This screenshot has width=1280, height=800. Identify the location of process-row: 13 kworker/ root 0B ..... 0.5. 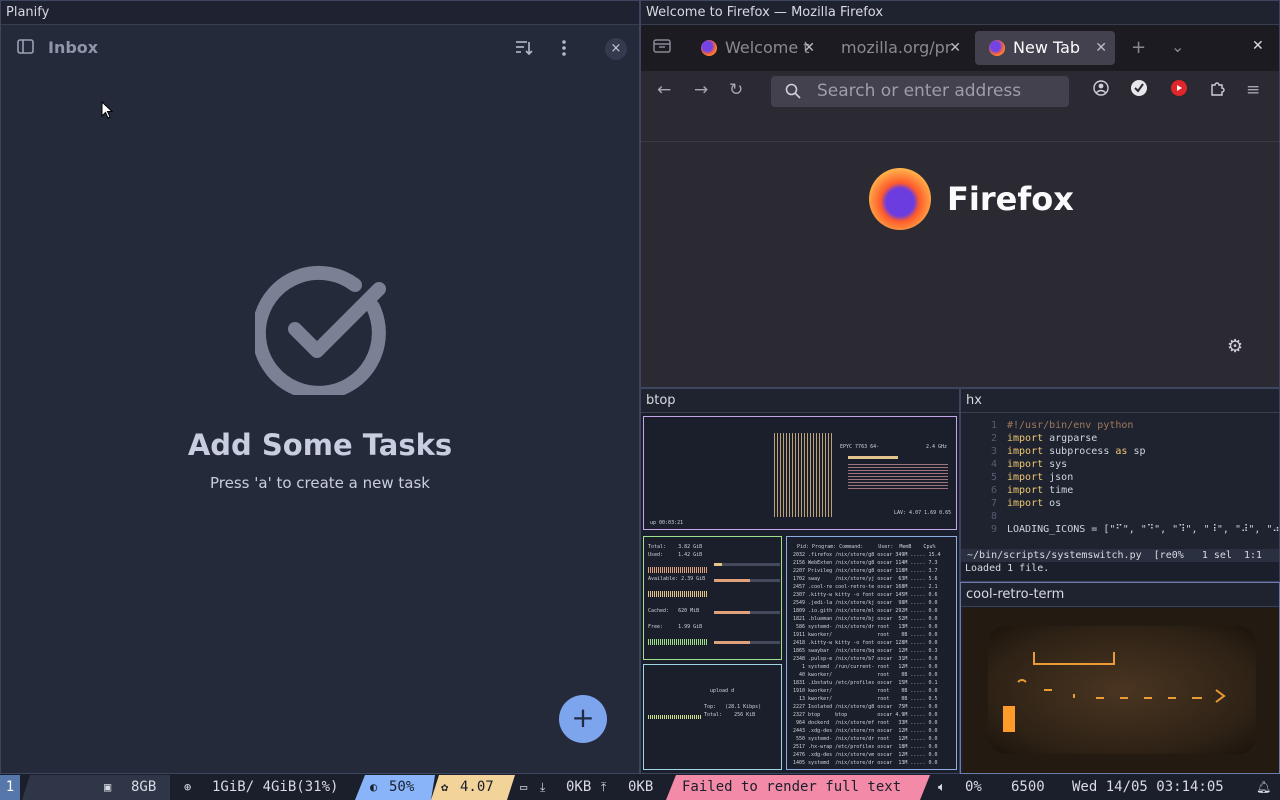
(865, 699).